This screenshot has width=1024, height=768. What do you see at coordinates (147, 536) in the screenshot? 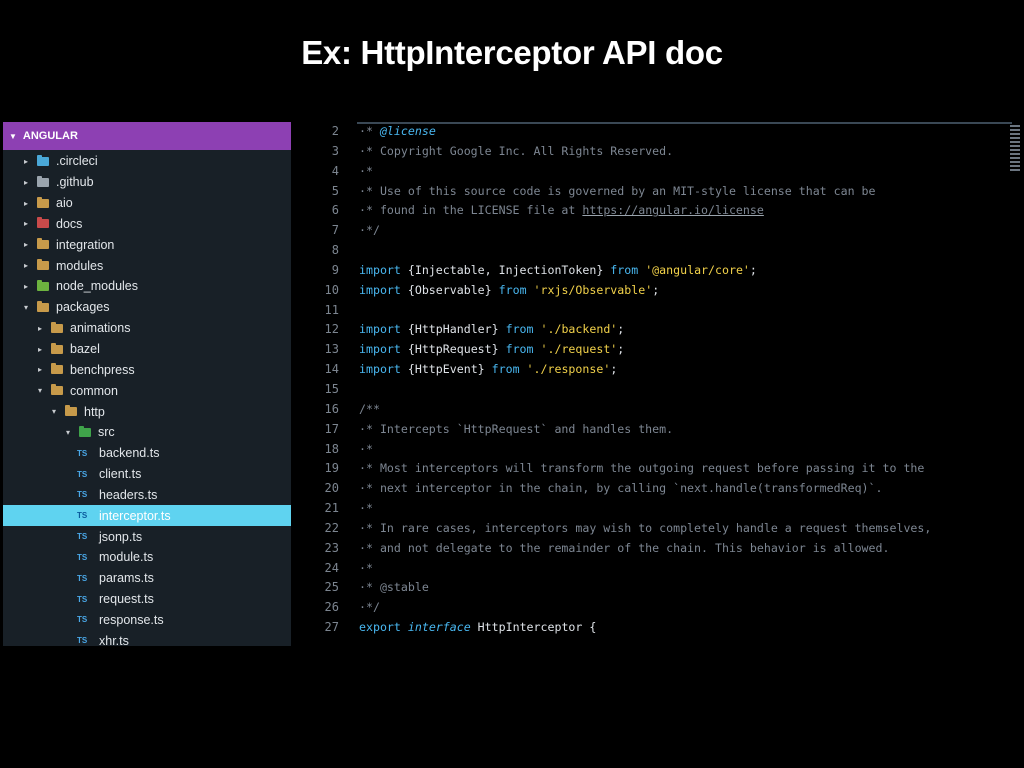
I see `file-item: TS jsonp.ts` at bounding box center [147, 536].